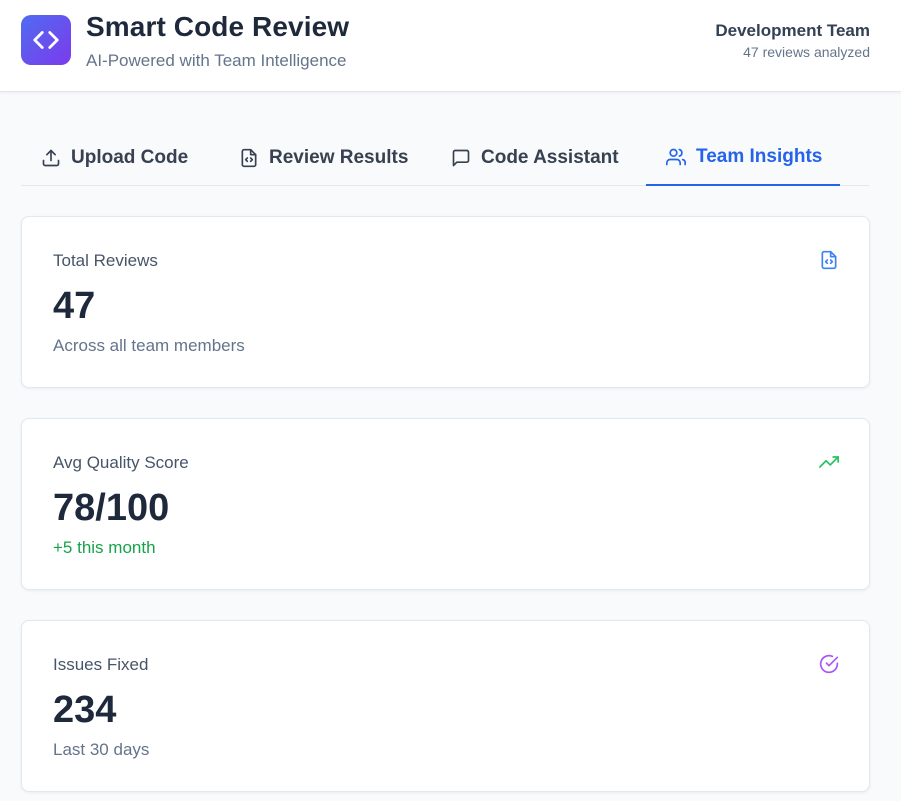 Image resolution: width=901 pixels, height=801 pixels. I want to click on app-title: Smart Code Review, so click(218, 26).